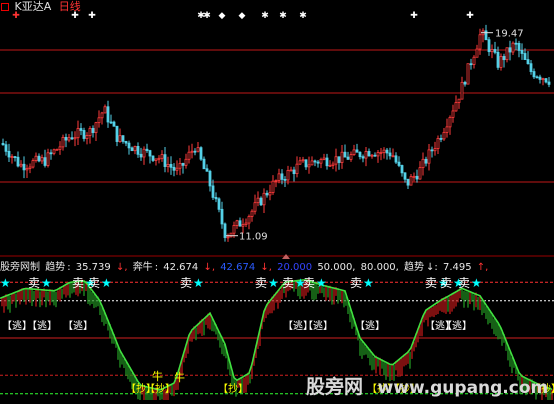  I want to click on watermark: 股旁网 www.gupang.com, so click(430, 385).